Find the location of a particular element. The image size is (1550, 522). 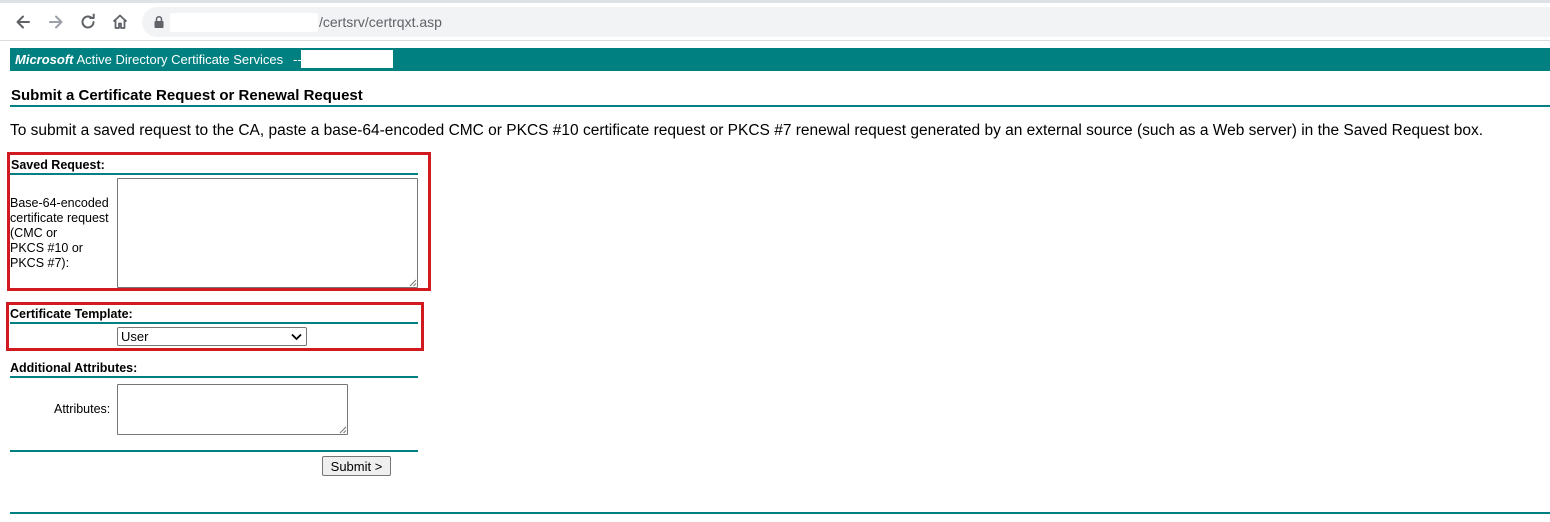

reload-icon is located at coordinates (88, 21).